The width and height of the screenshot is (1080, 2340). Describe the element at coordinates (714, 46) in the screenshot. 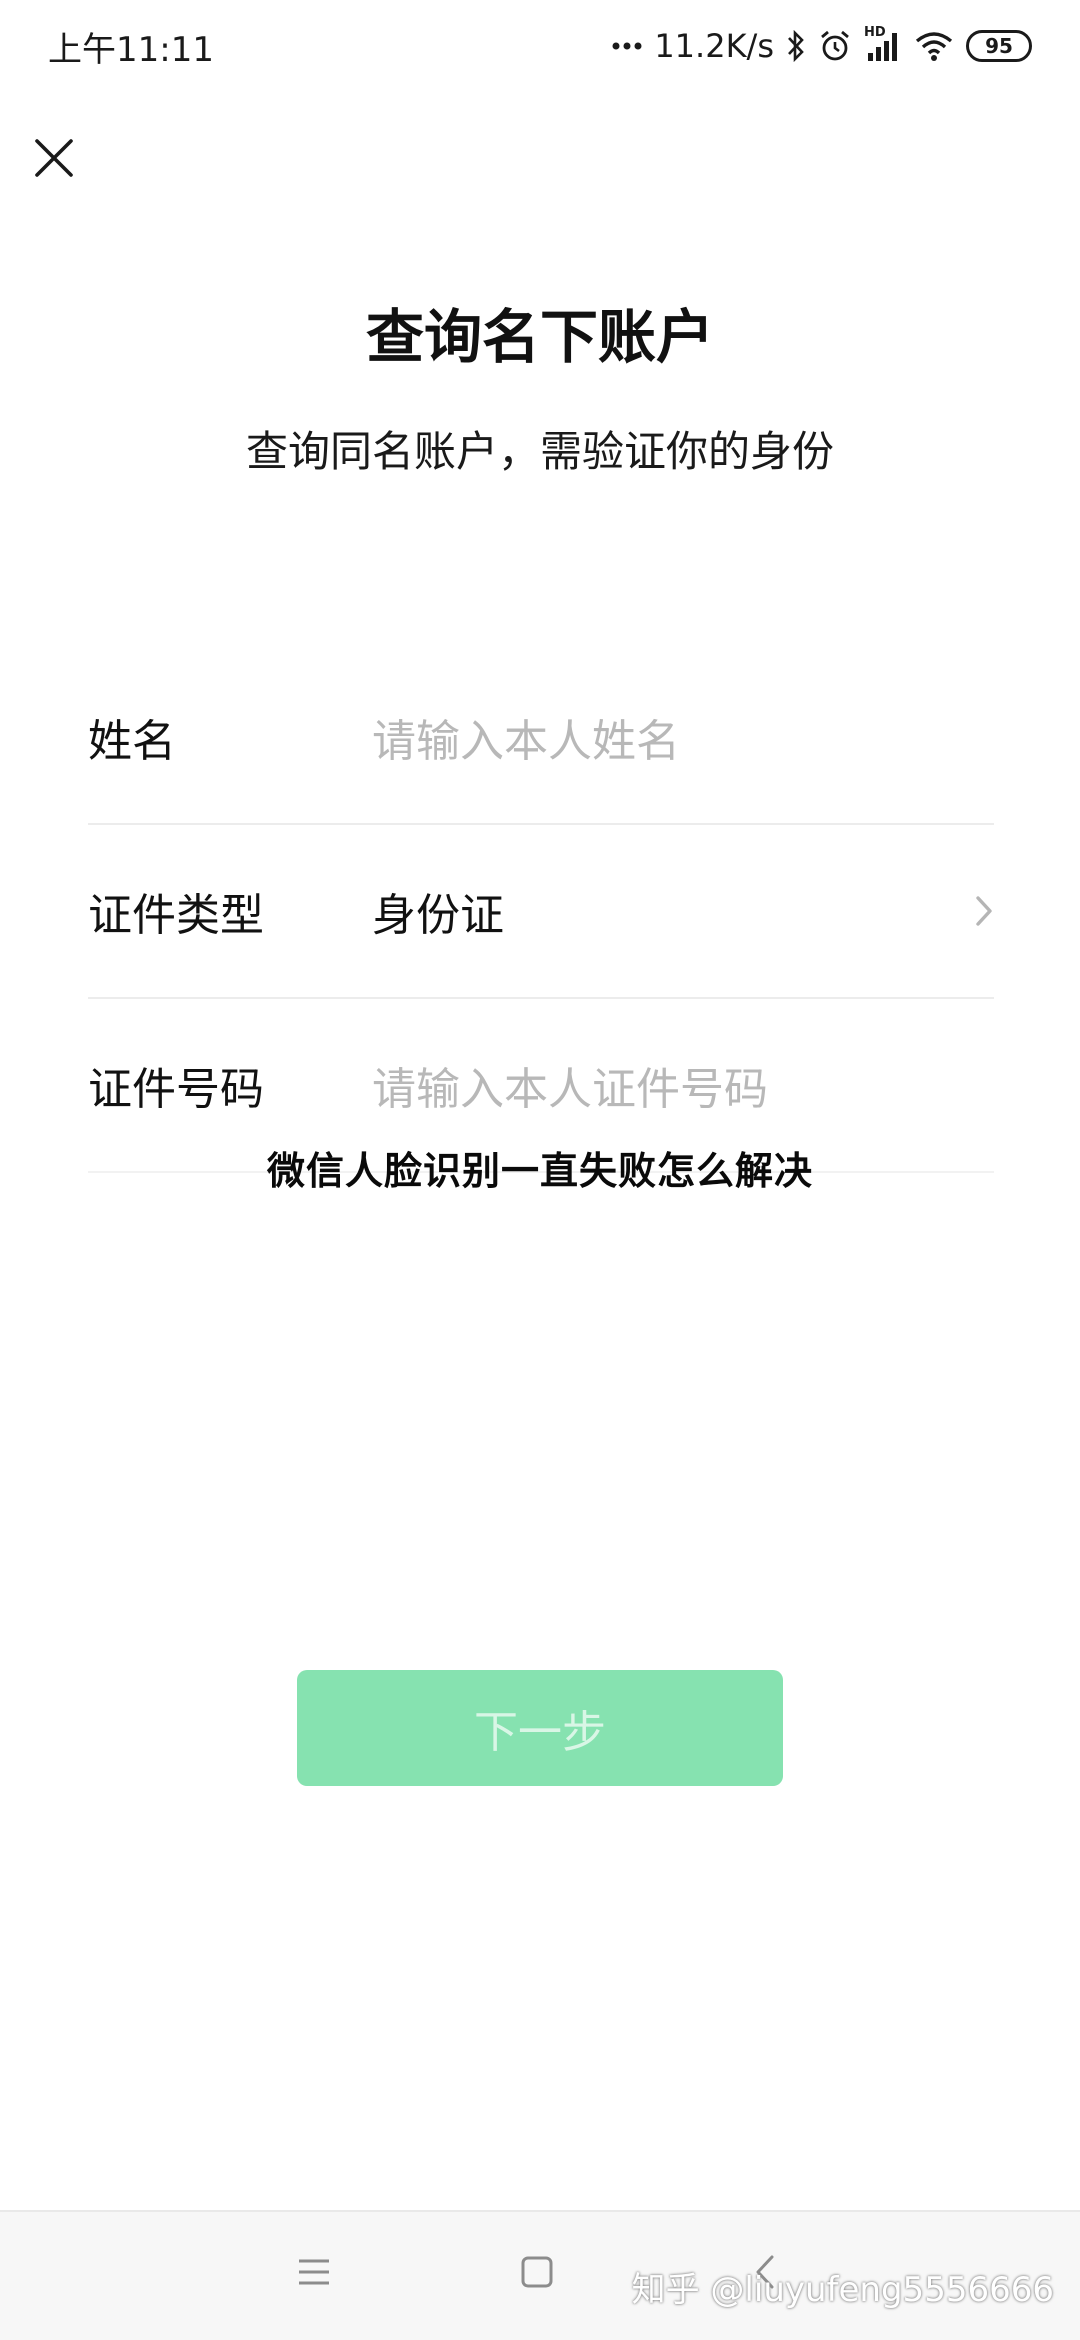

I see `network-speed: 11.2K/s` at that location.